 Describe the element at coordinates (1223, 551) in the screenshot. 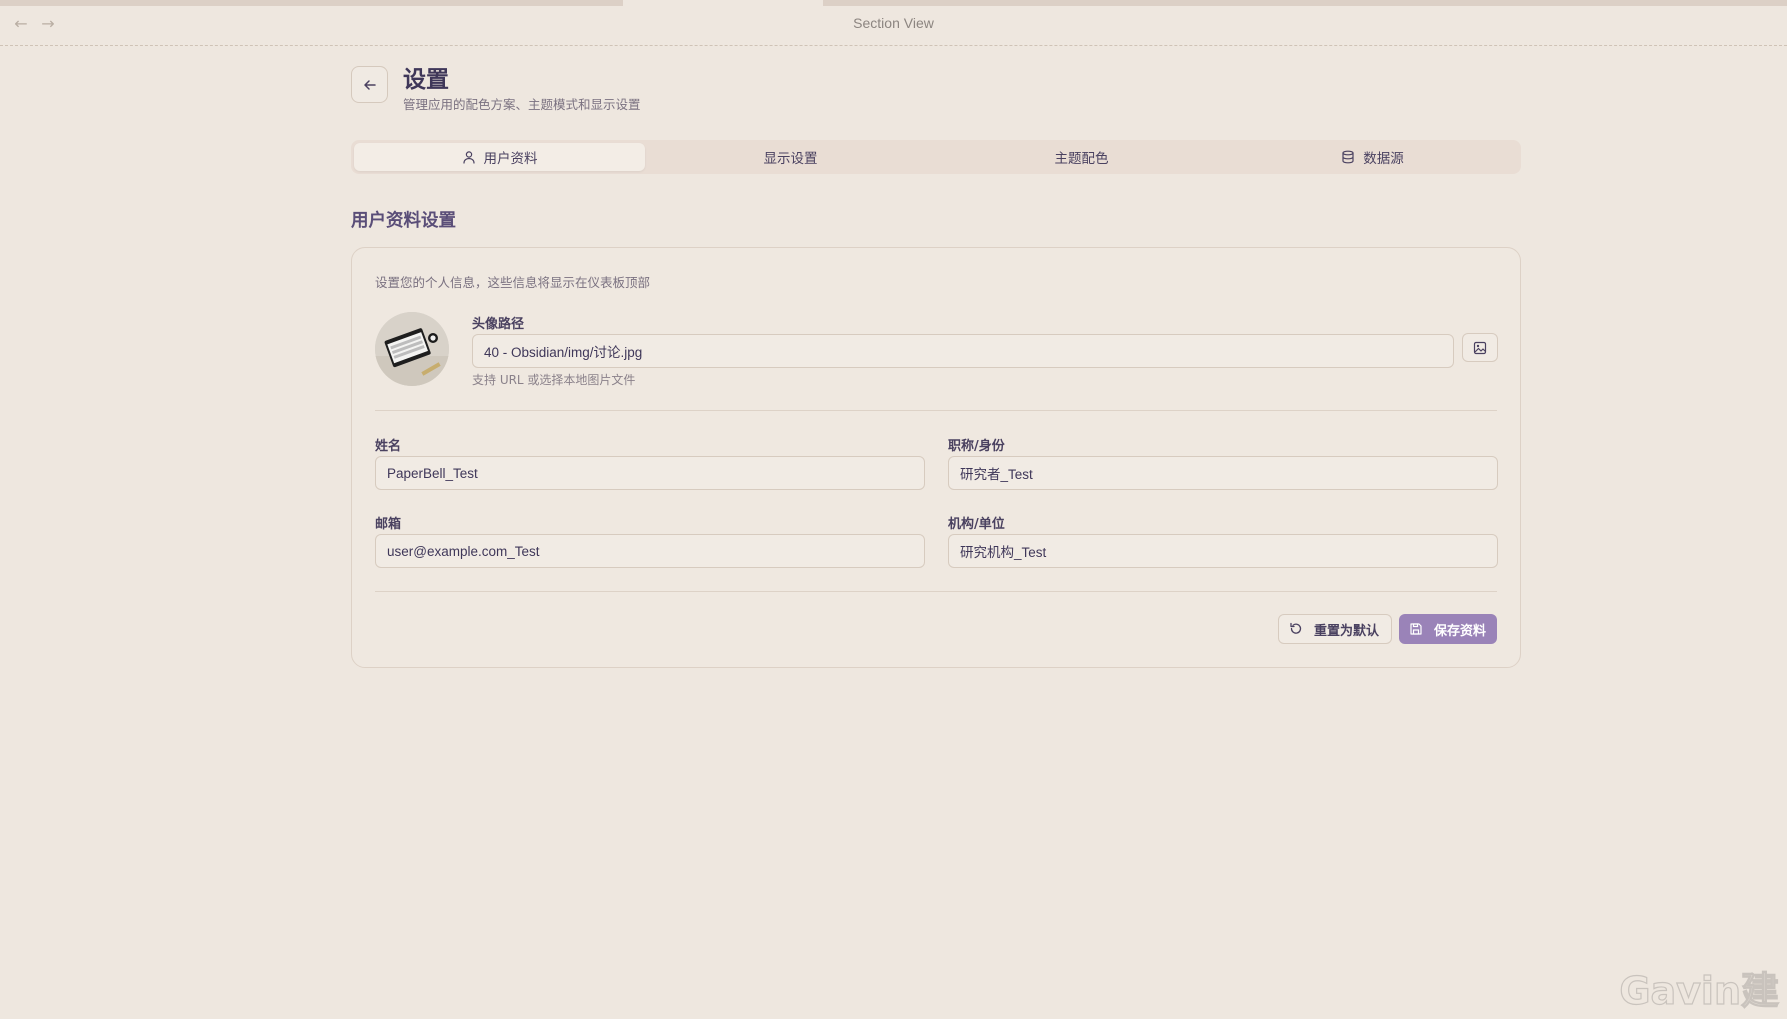

I see `org-field: 研究机构_Test` at that location.